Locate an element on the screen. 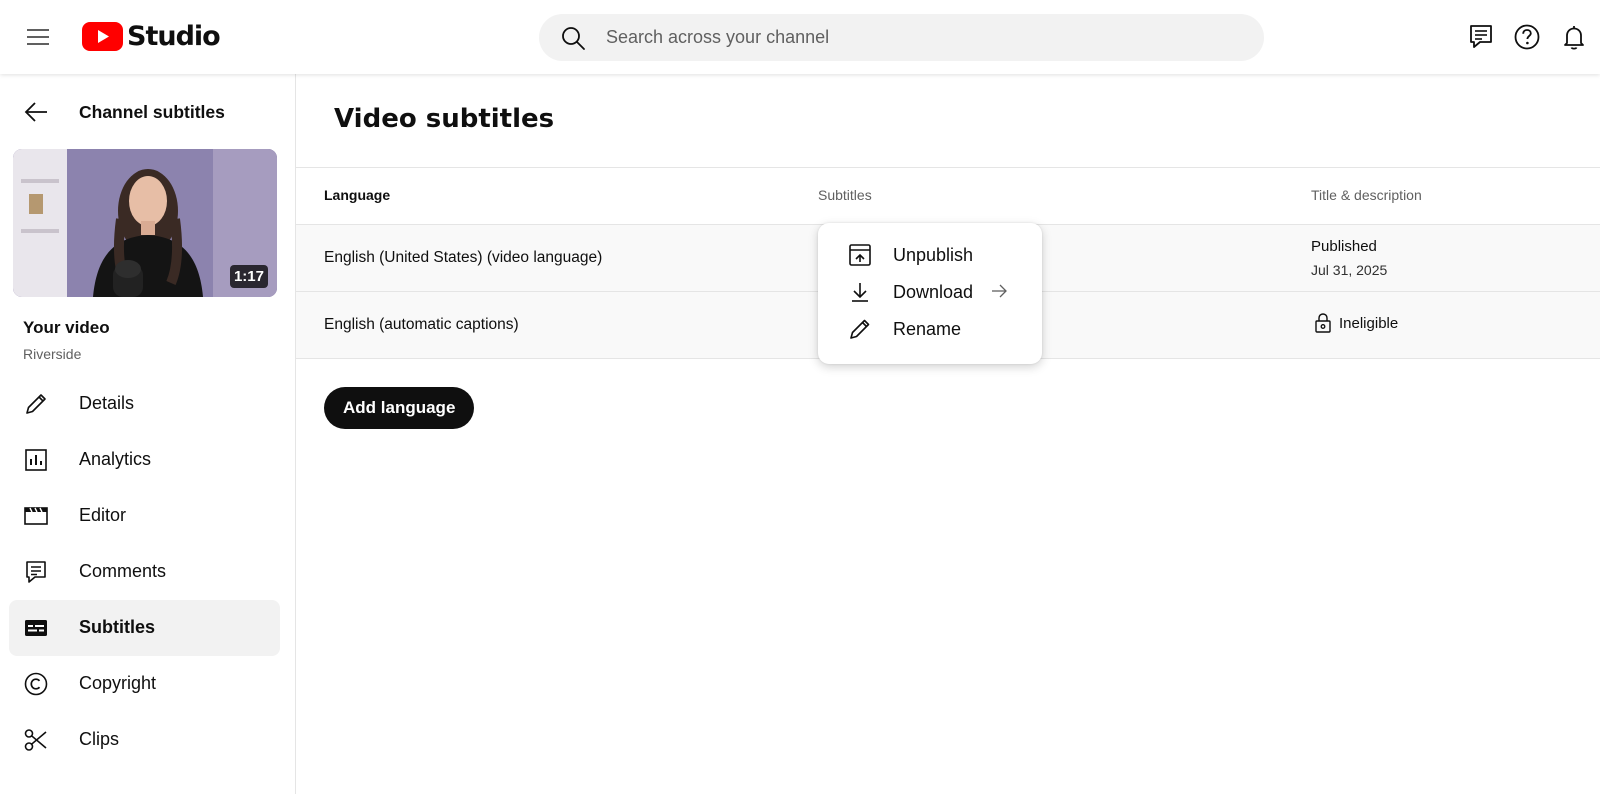 This screenshot has width=1600, height=794. sidebar-item-subtitles: Subtitles is located at coordinates (144, 628).